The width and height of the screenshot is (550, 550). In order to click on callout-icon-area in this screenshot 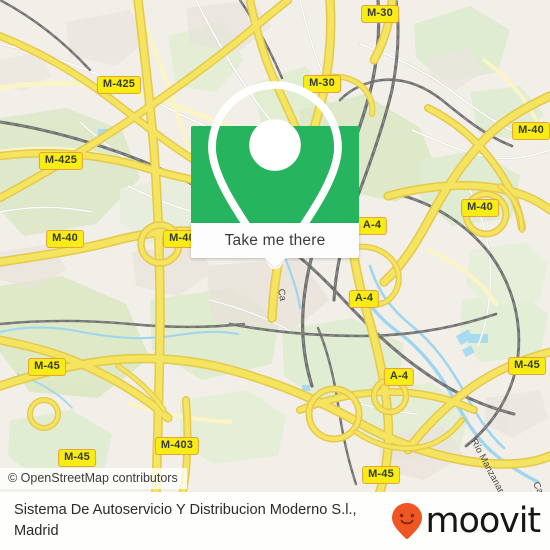, I will do `click(275, 174)`.